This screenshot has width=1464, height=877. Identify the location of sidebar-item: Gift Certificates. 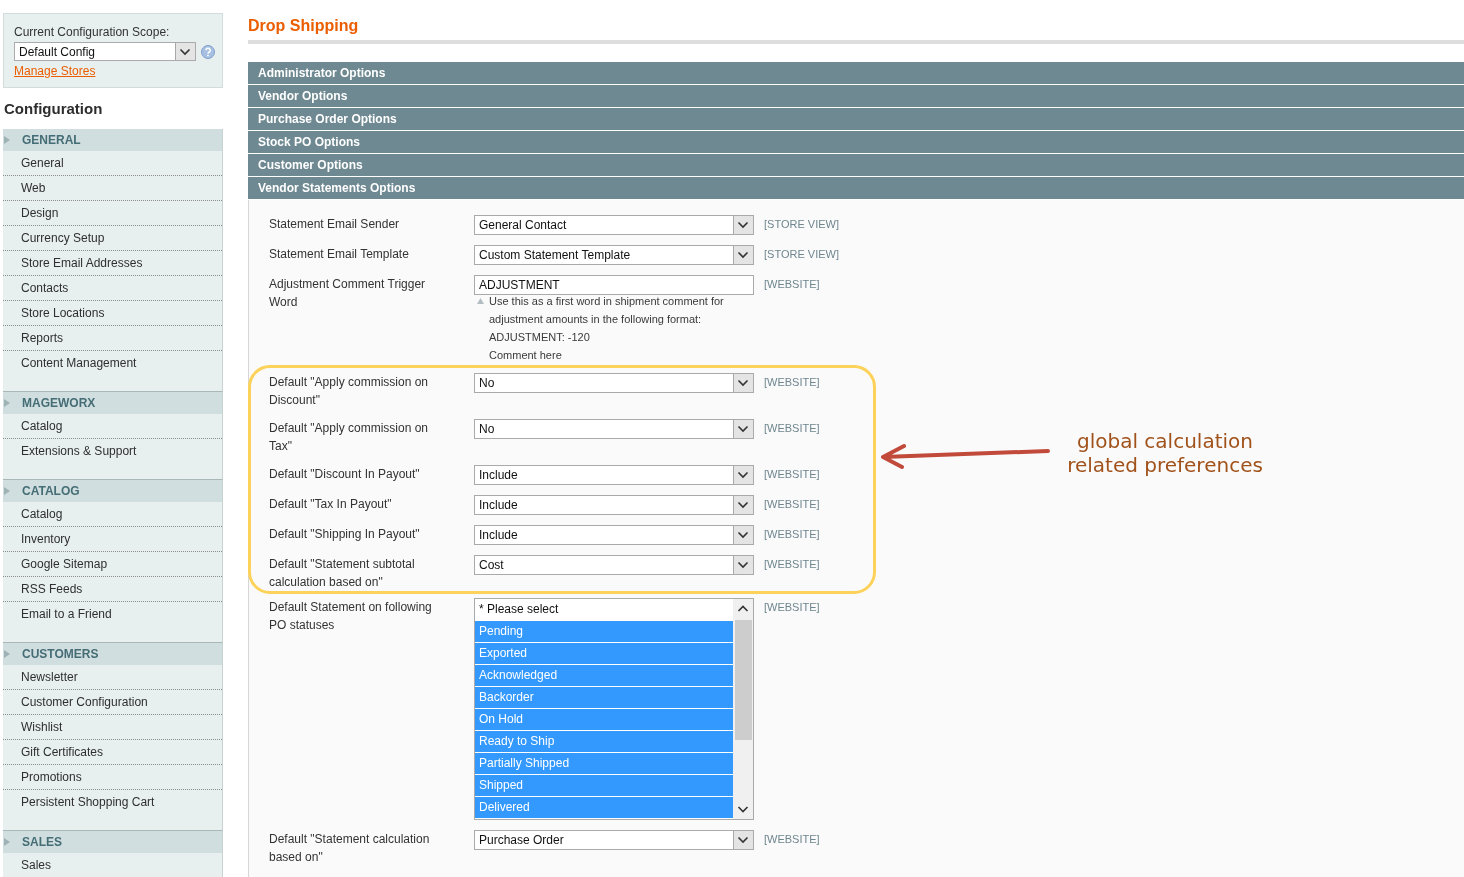
(112, 752).